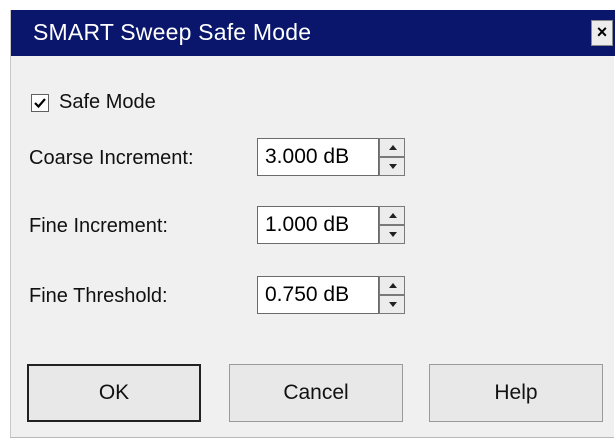 This screenshot has height=440, width=616. Describe the element at coordinates (111, 158) in the screenshot. I see `coarse-increment-label: Coarse Increment:` at that location.